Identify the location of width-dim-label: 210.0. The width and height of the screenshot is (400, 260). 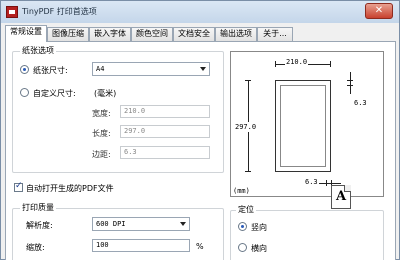
(297, 62).